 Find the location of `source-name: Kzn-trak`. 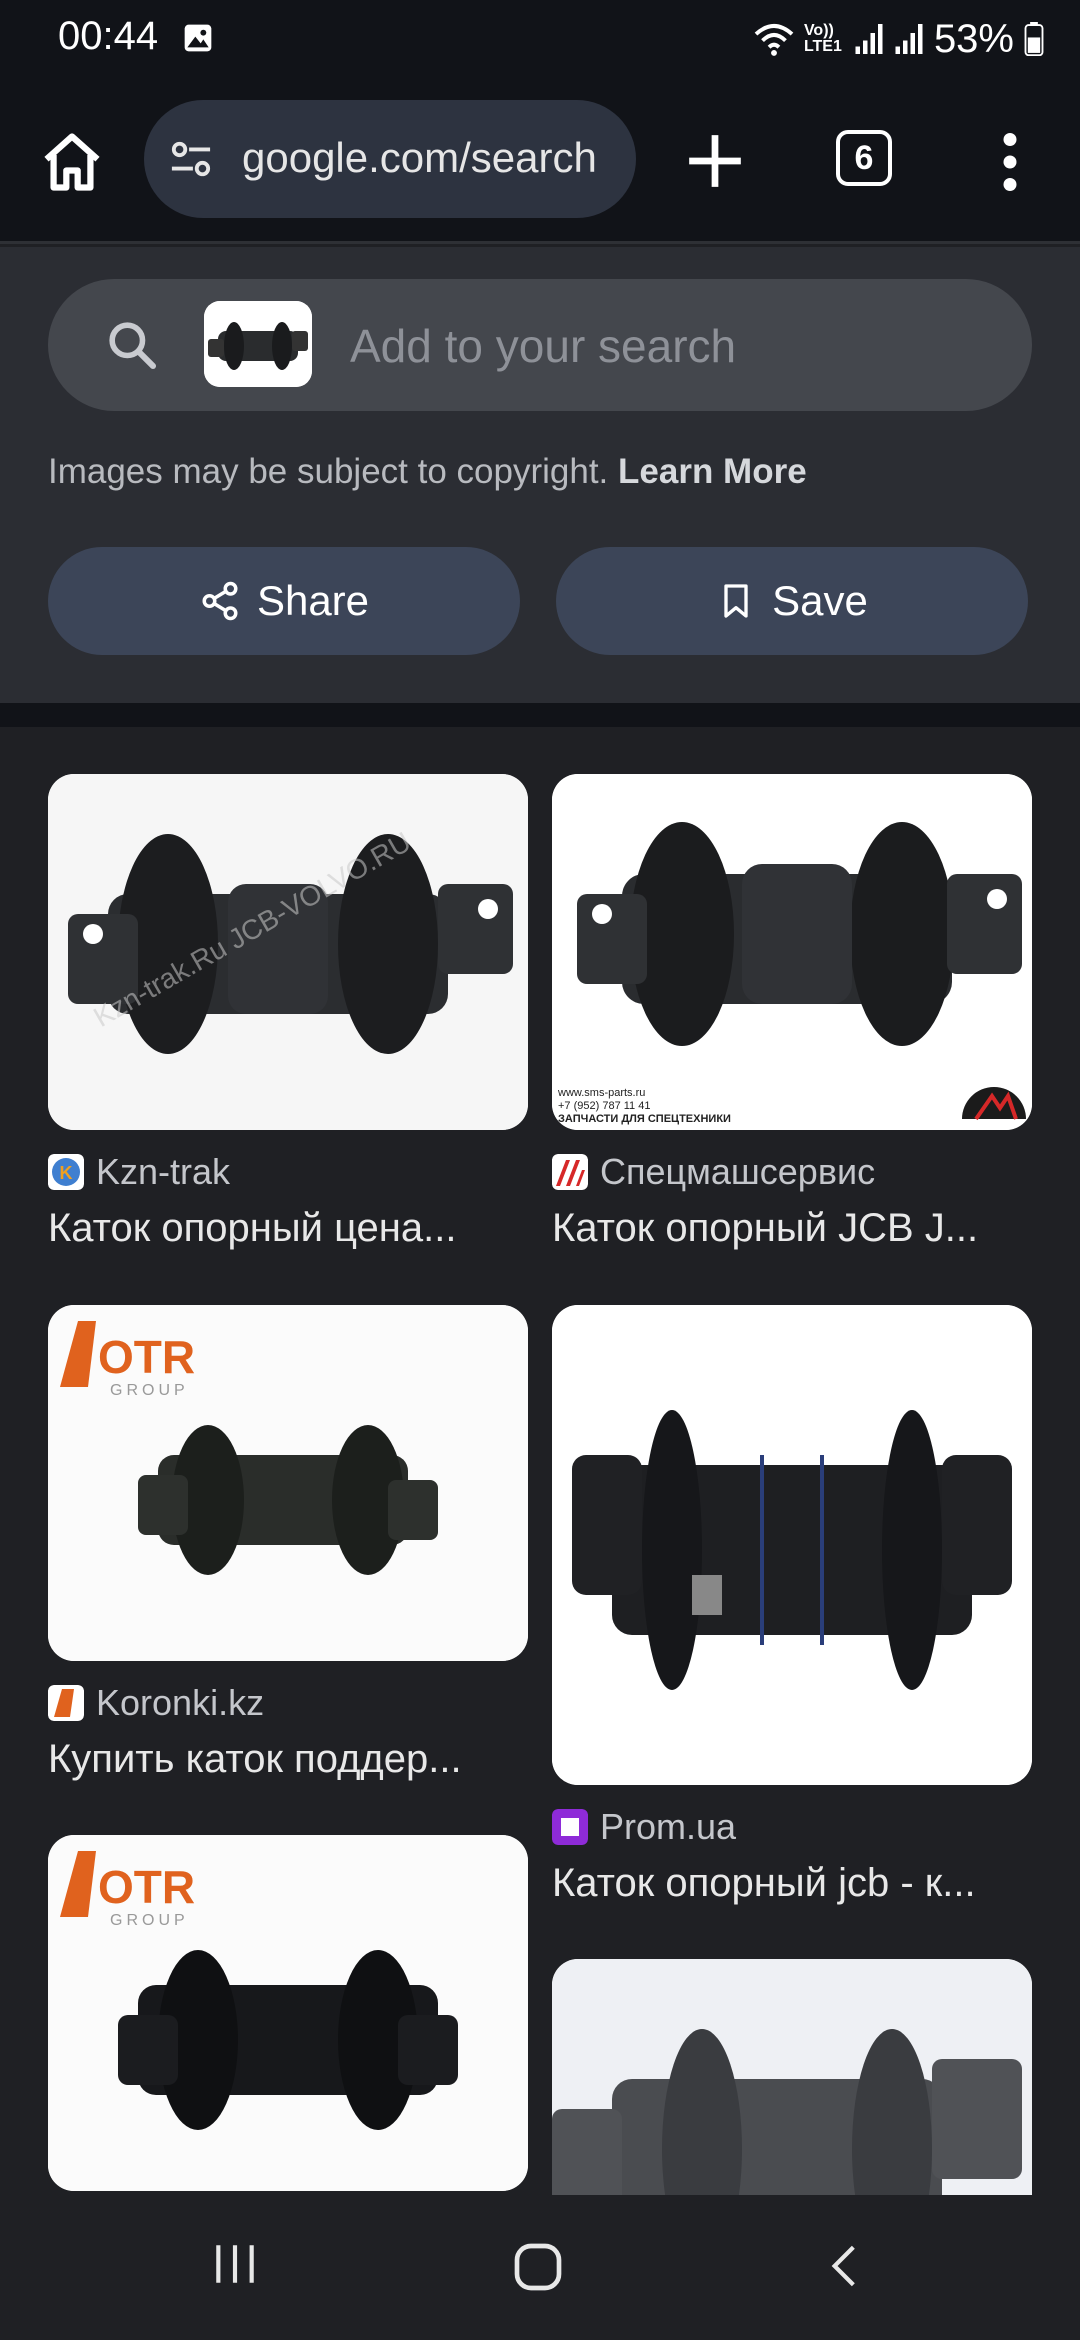

source-name: Kzn-trak is located at coordinates (163, 1171).